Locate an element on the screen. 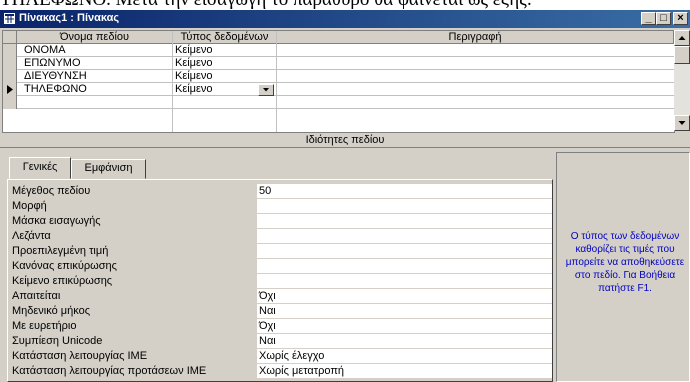 This screenshot has width=690, height=382. property-row: Κατάσταση λειτουργίας IME Χωρίς έλεγχο is located at coordinates (282, 356).